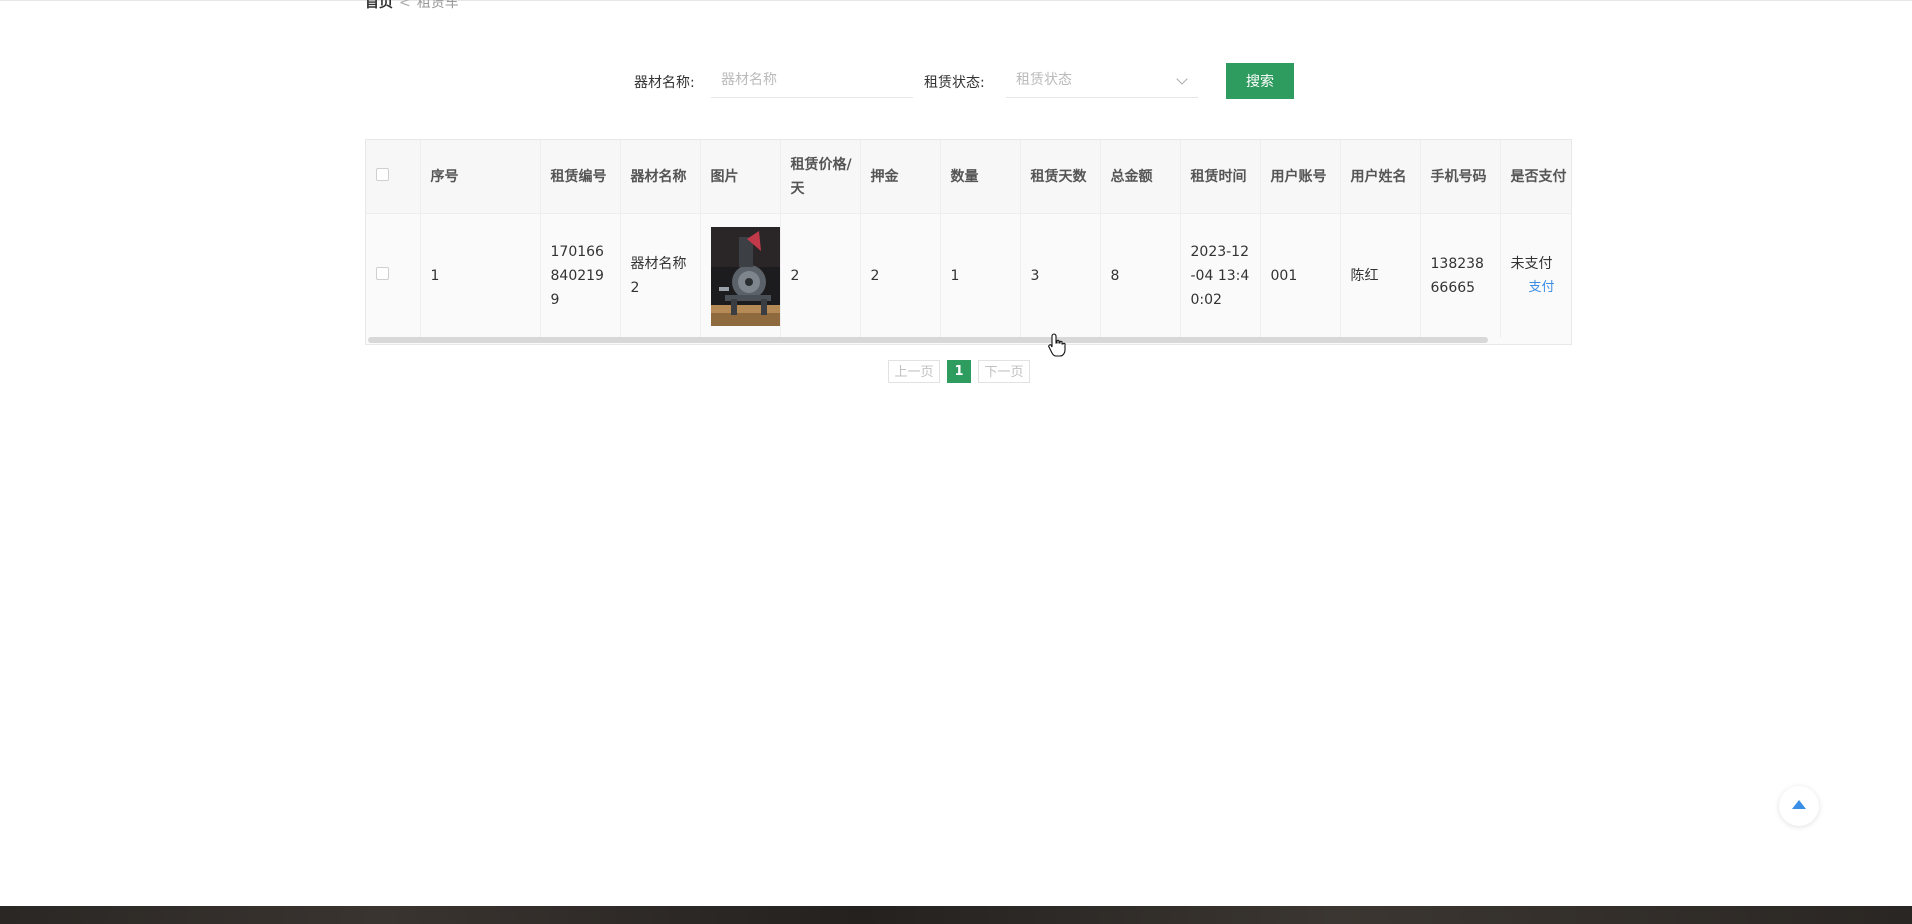  Describe the element at coordinates (379, 5) in the screenshot. I see `breadcrumb-home: 首页` at that location.